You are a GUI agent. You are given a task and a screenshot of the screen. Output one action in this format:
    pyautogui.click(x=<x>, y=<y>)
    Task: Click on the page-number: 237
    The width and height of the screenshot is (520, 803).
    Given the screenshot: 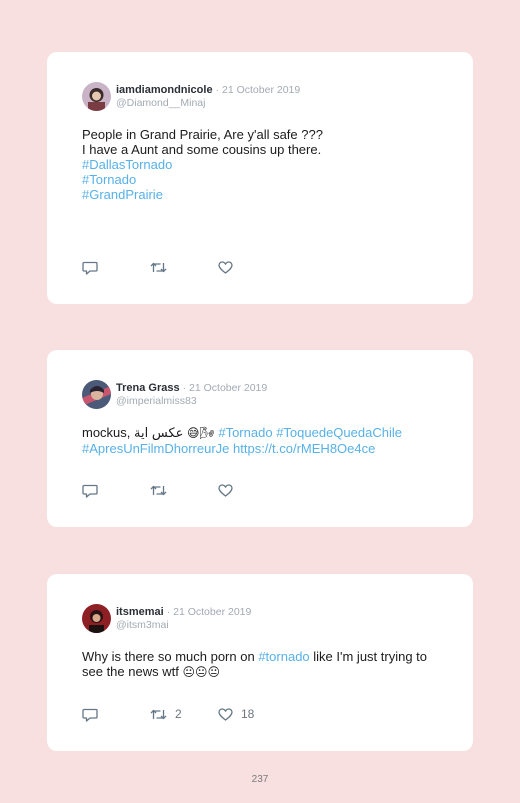 What is the action you would take?
    pyautogui.click(x=260, y=779)
    